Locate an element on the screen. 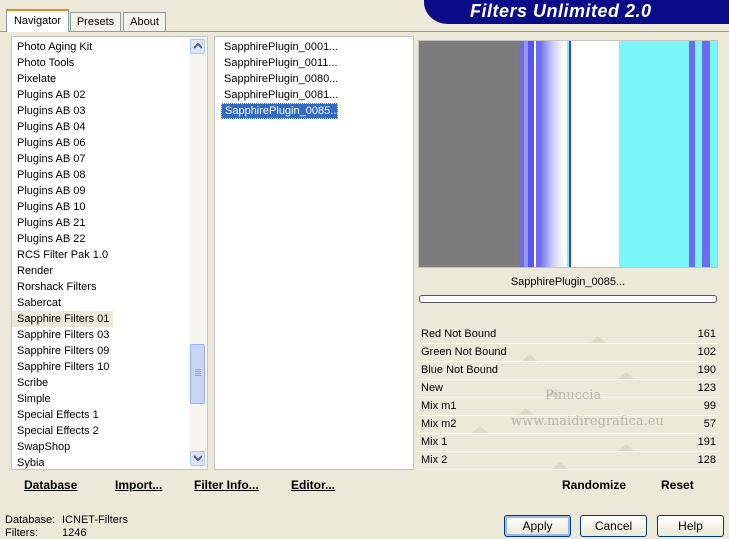  apply-button: Apply is located at coordinates (537, 526).